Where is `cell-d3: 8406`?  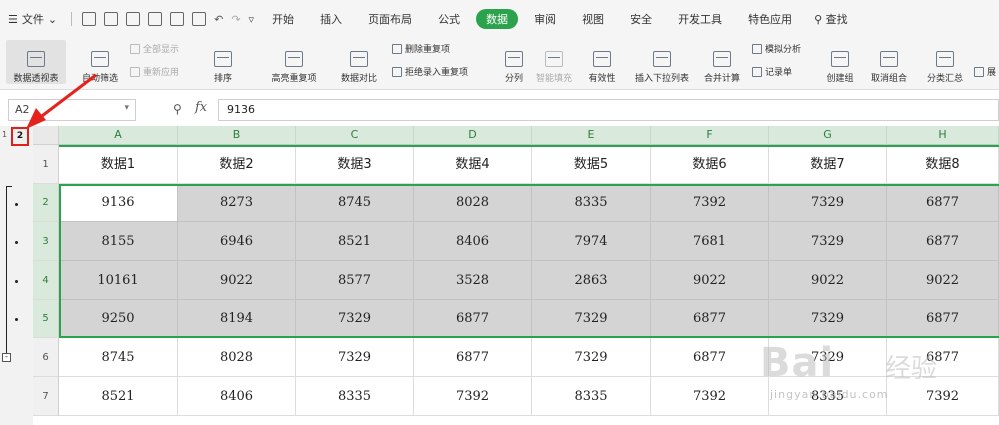 cell-d3: 8406 is located at coordinates (473, 241).